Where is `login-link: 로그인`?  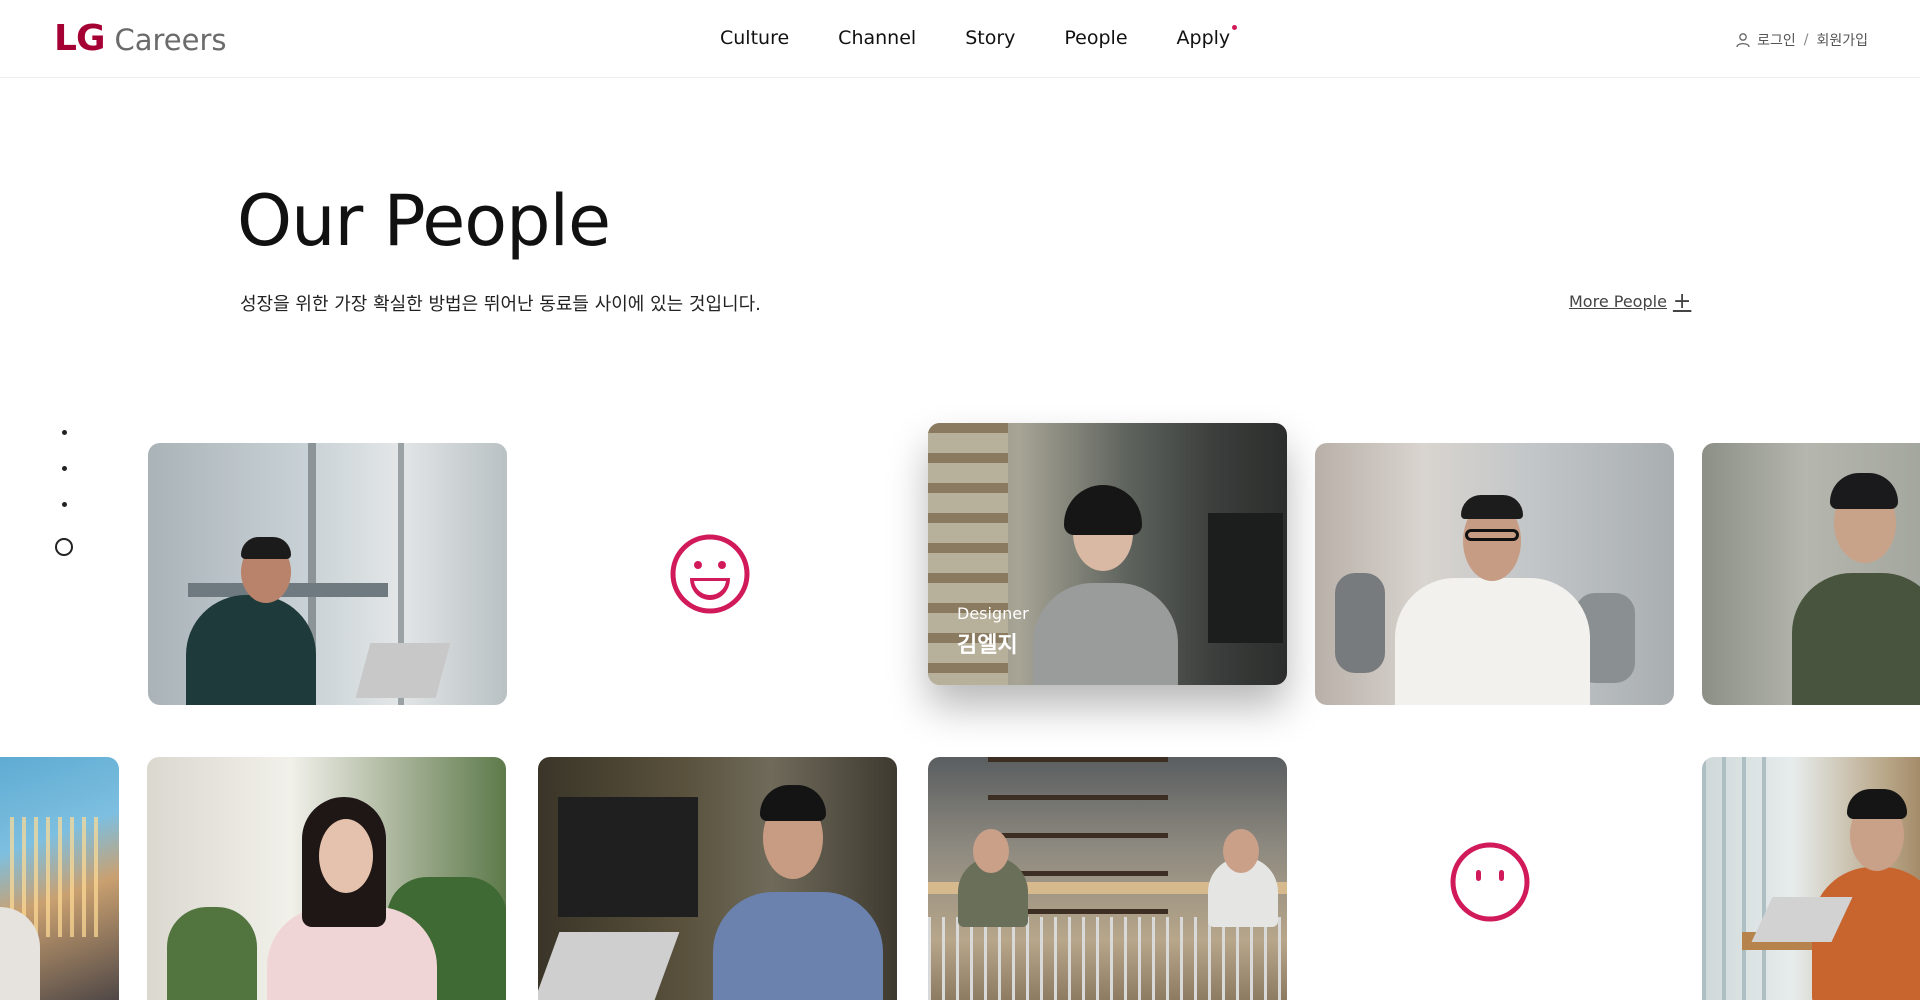 login-link: 로그인 is located at coordinates (1776, 40).